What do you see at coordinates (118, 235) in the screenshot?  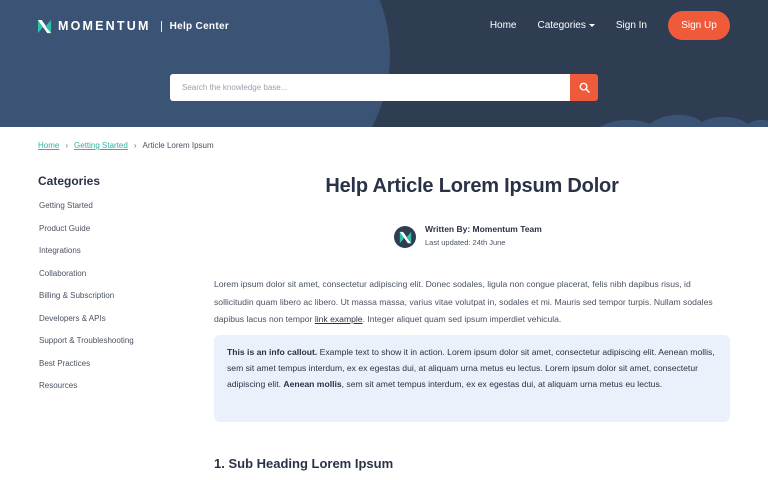 I see `sidebar-item-product-guide: Product Guide` at bounding box center [118, 235].